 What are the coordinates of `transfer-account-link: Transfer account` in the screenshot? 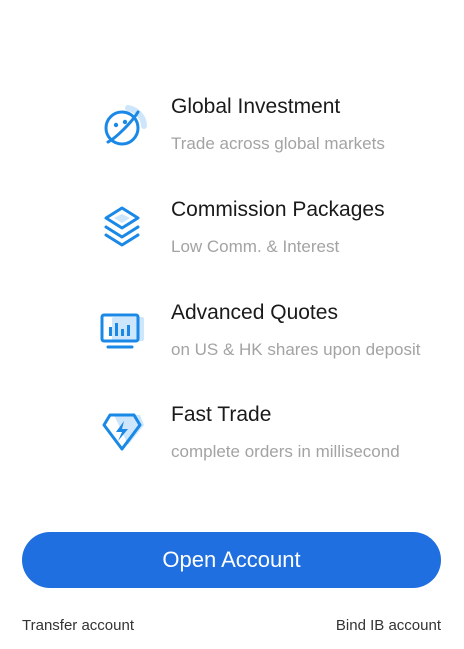 It's located at (78, 625).